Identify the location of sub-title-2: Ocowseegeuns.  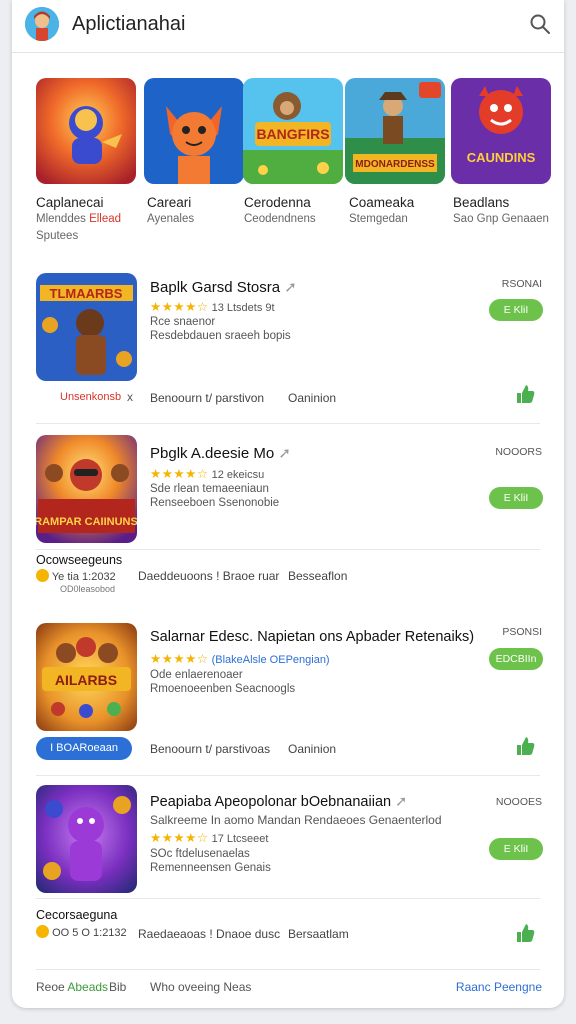
(79, 560).